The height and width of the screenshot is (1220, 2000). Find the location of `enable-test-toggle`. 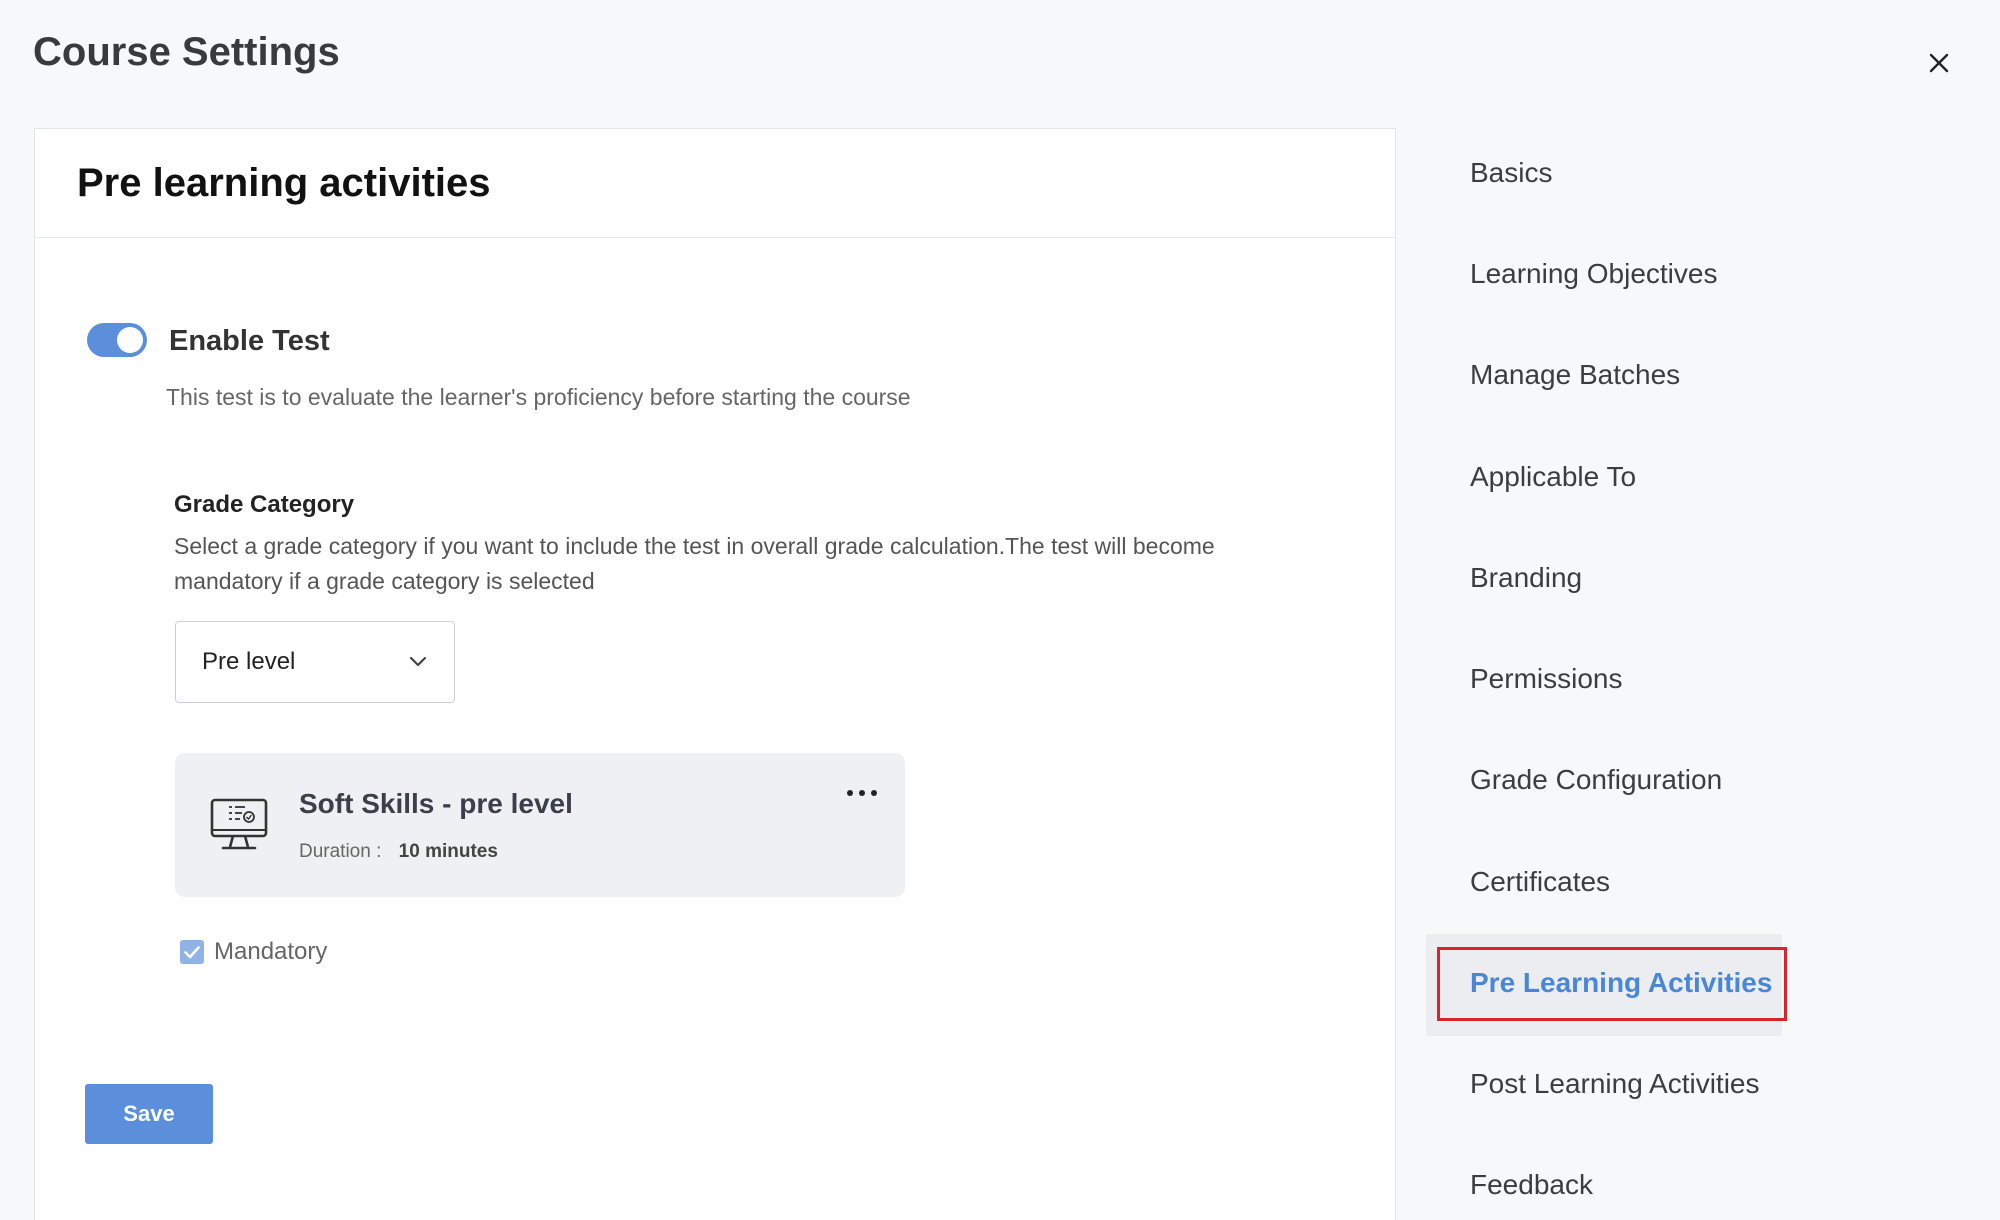

enable-test-toggle is located at coordinates (117, 340).